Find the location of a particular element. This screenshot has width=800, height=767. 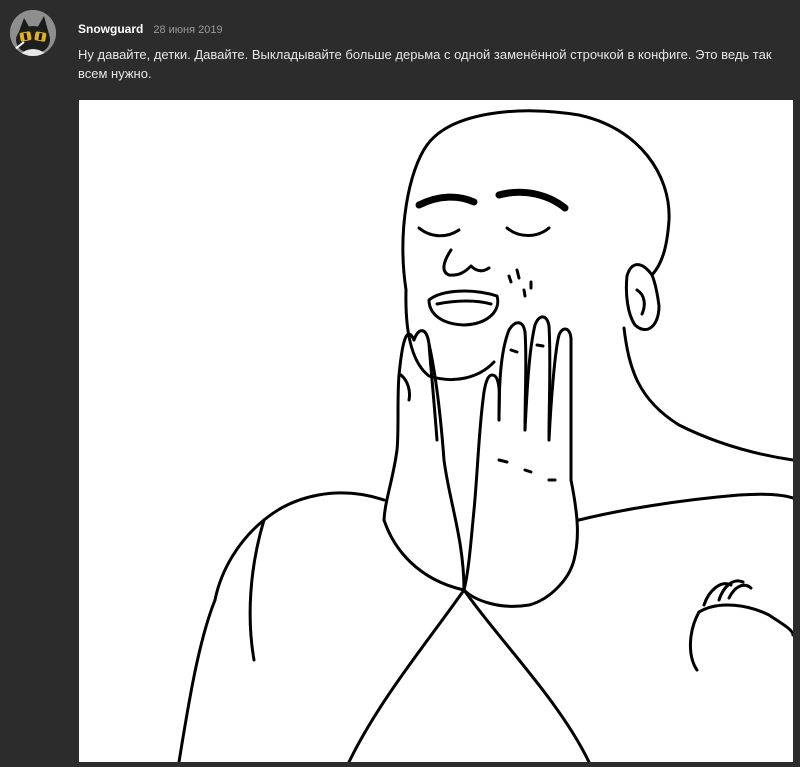

cat-avatar-icon is located at coordinates (33, 33).